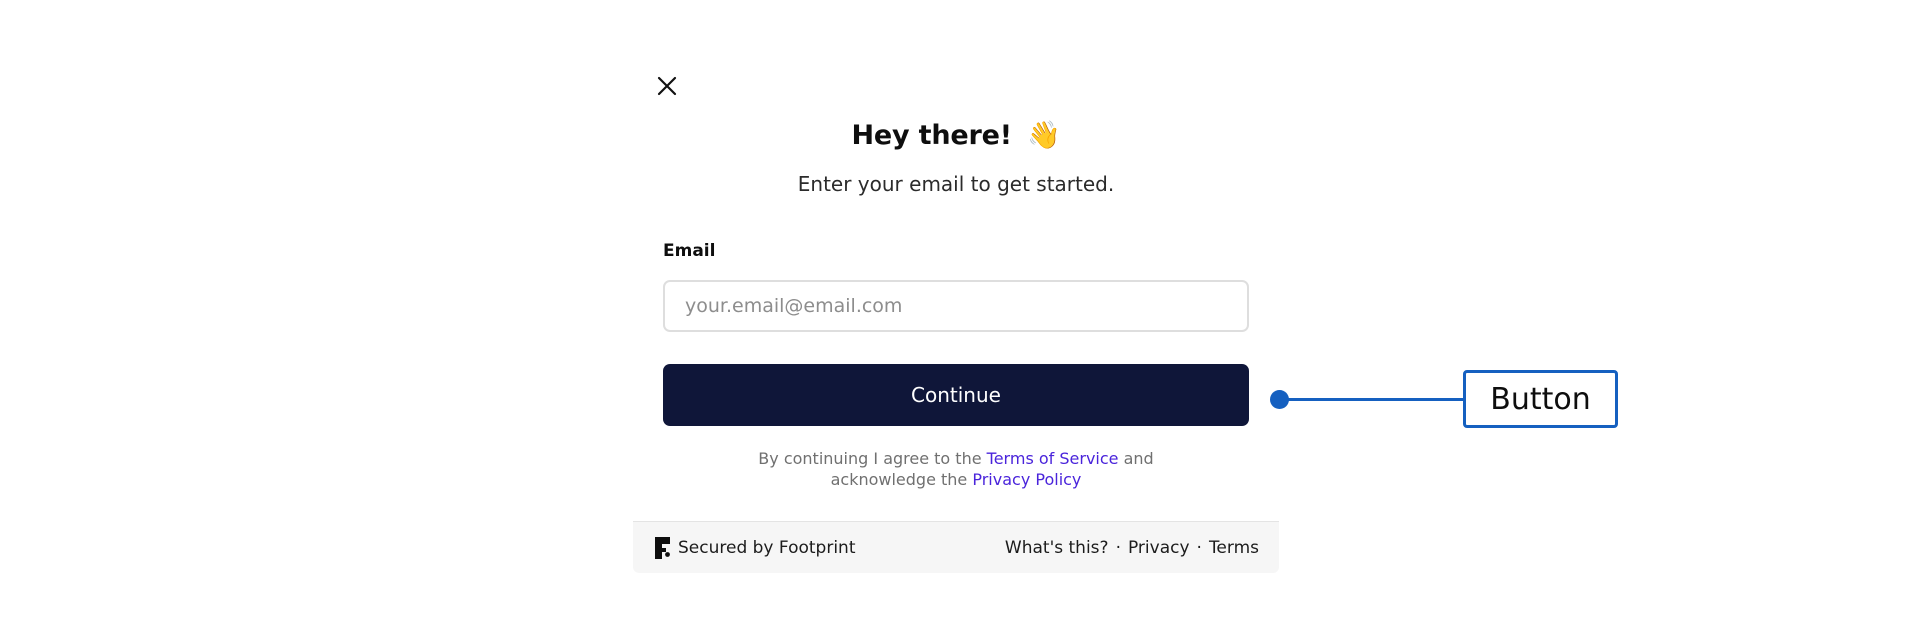 The width and height of the screenshot is (1920, 622). Describe the element at coordinates (689, 251) in the screenshot. I see `email-label: Email` at that location.